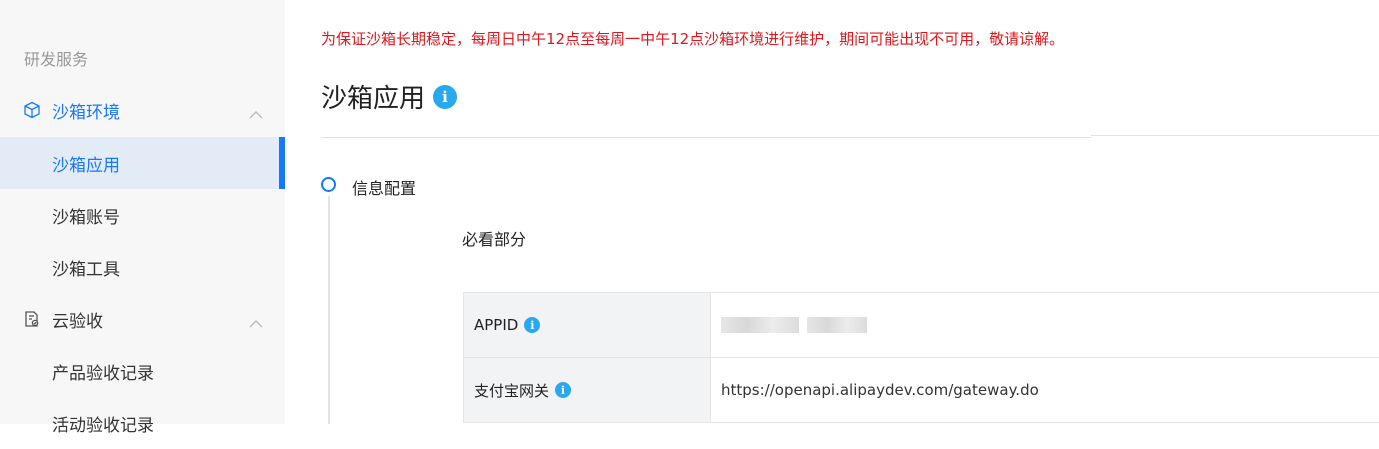  What do you see at coordinates (56, 59) in the screenshot?
I see `sidebar-group-label: 研发服务` at bounding box center [56, 59].